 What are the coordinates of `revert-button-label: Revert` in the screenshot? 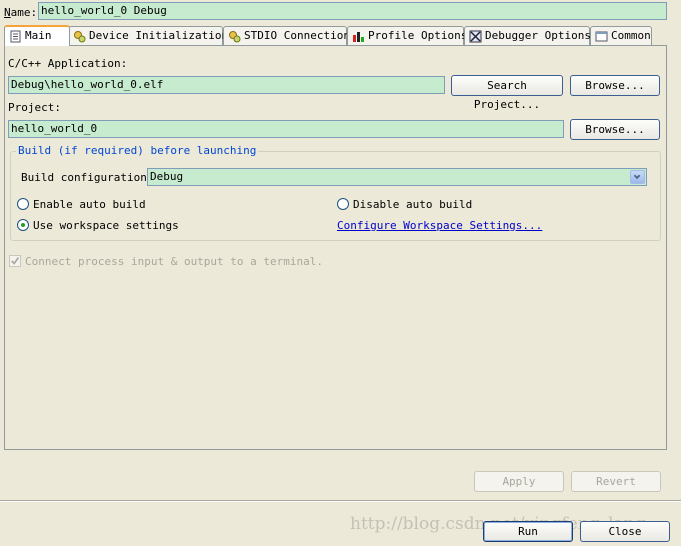 It's located at (616, 481).